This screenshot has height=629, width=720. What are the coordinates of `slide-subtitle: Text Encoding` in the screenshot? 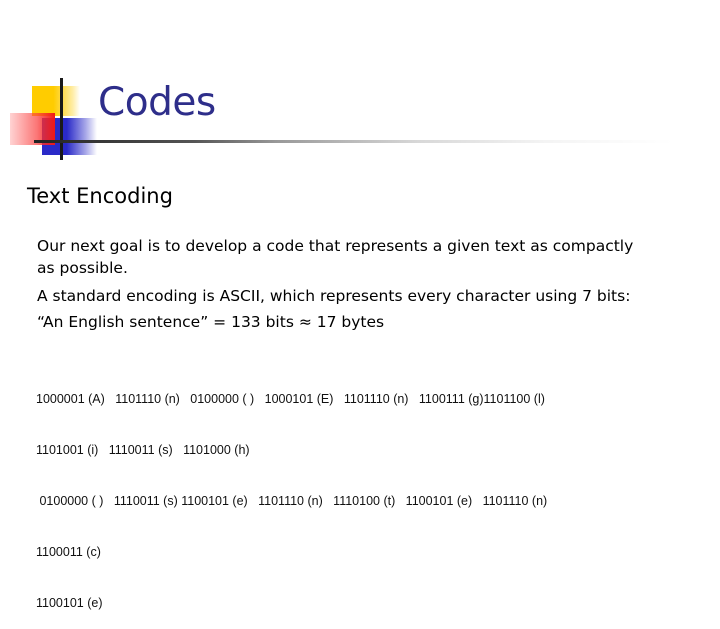 It's located at (100, 196).